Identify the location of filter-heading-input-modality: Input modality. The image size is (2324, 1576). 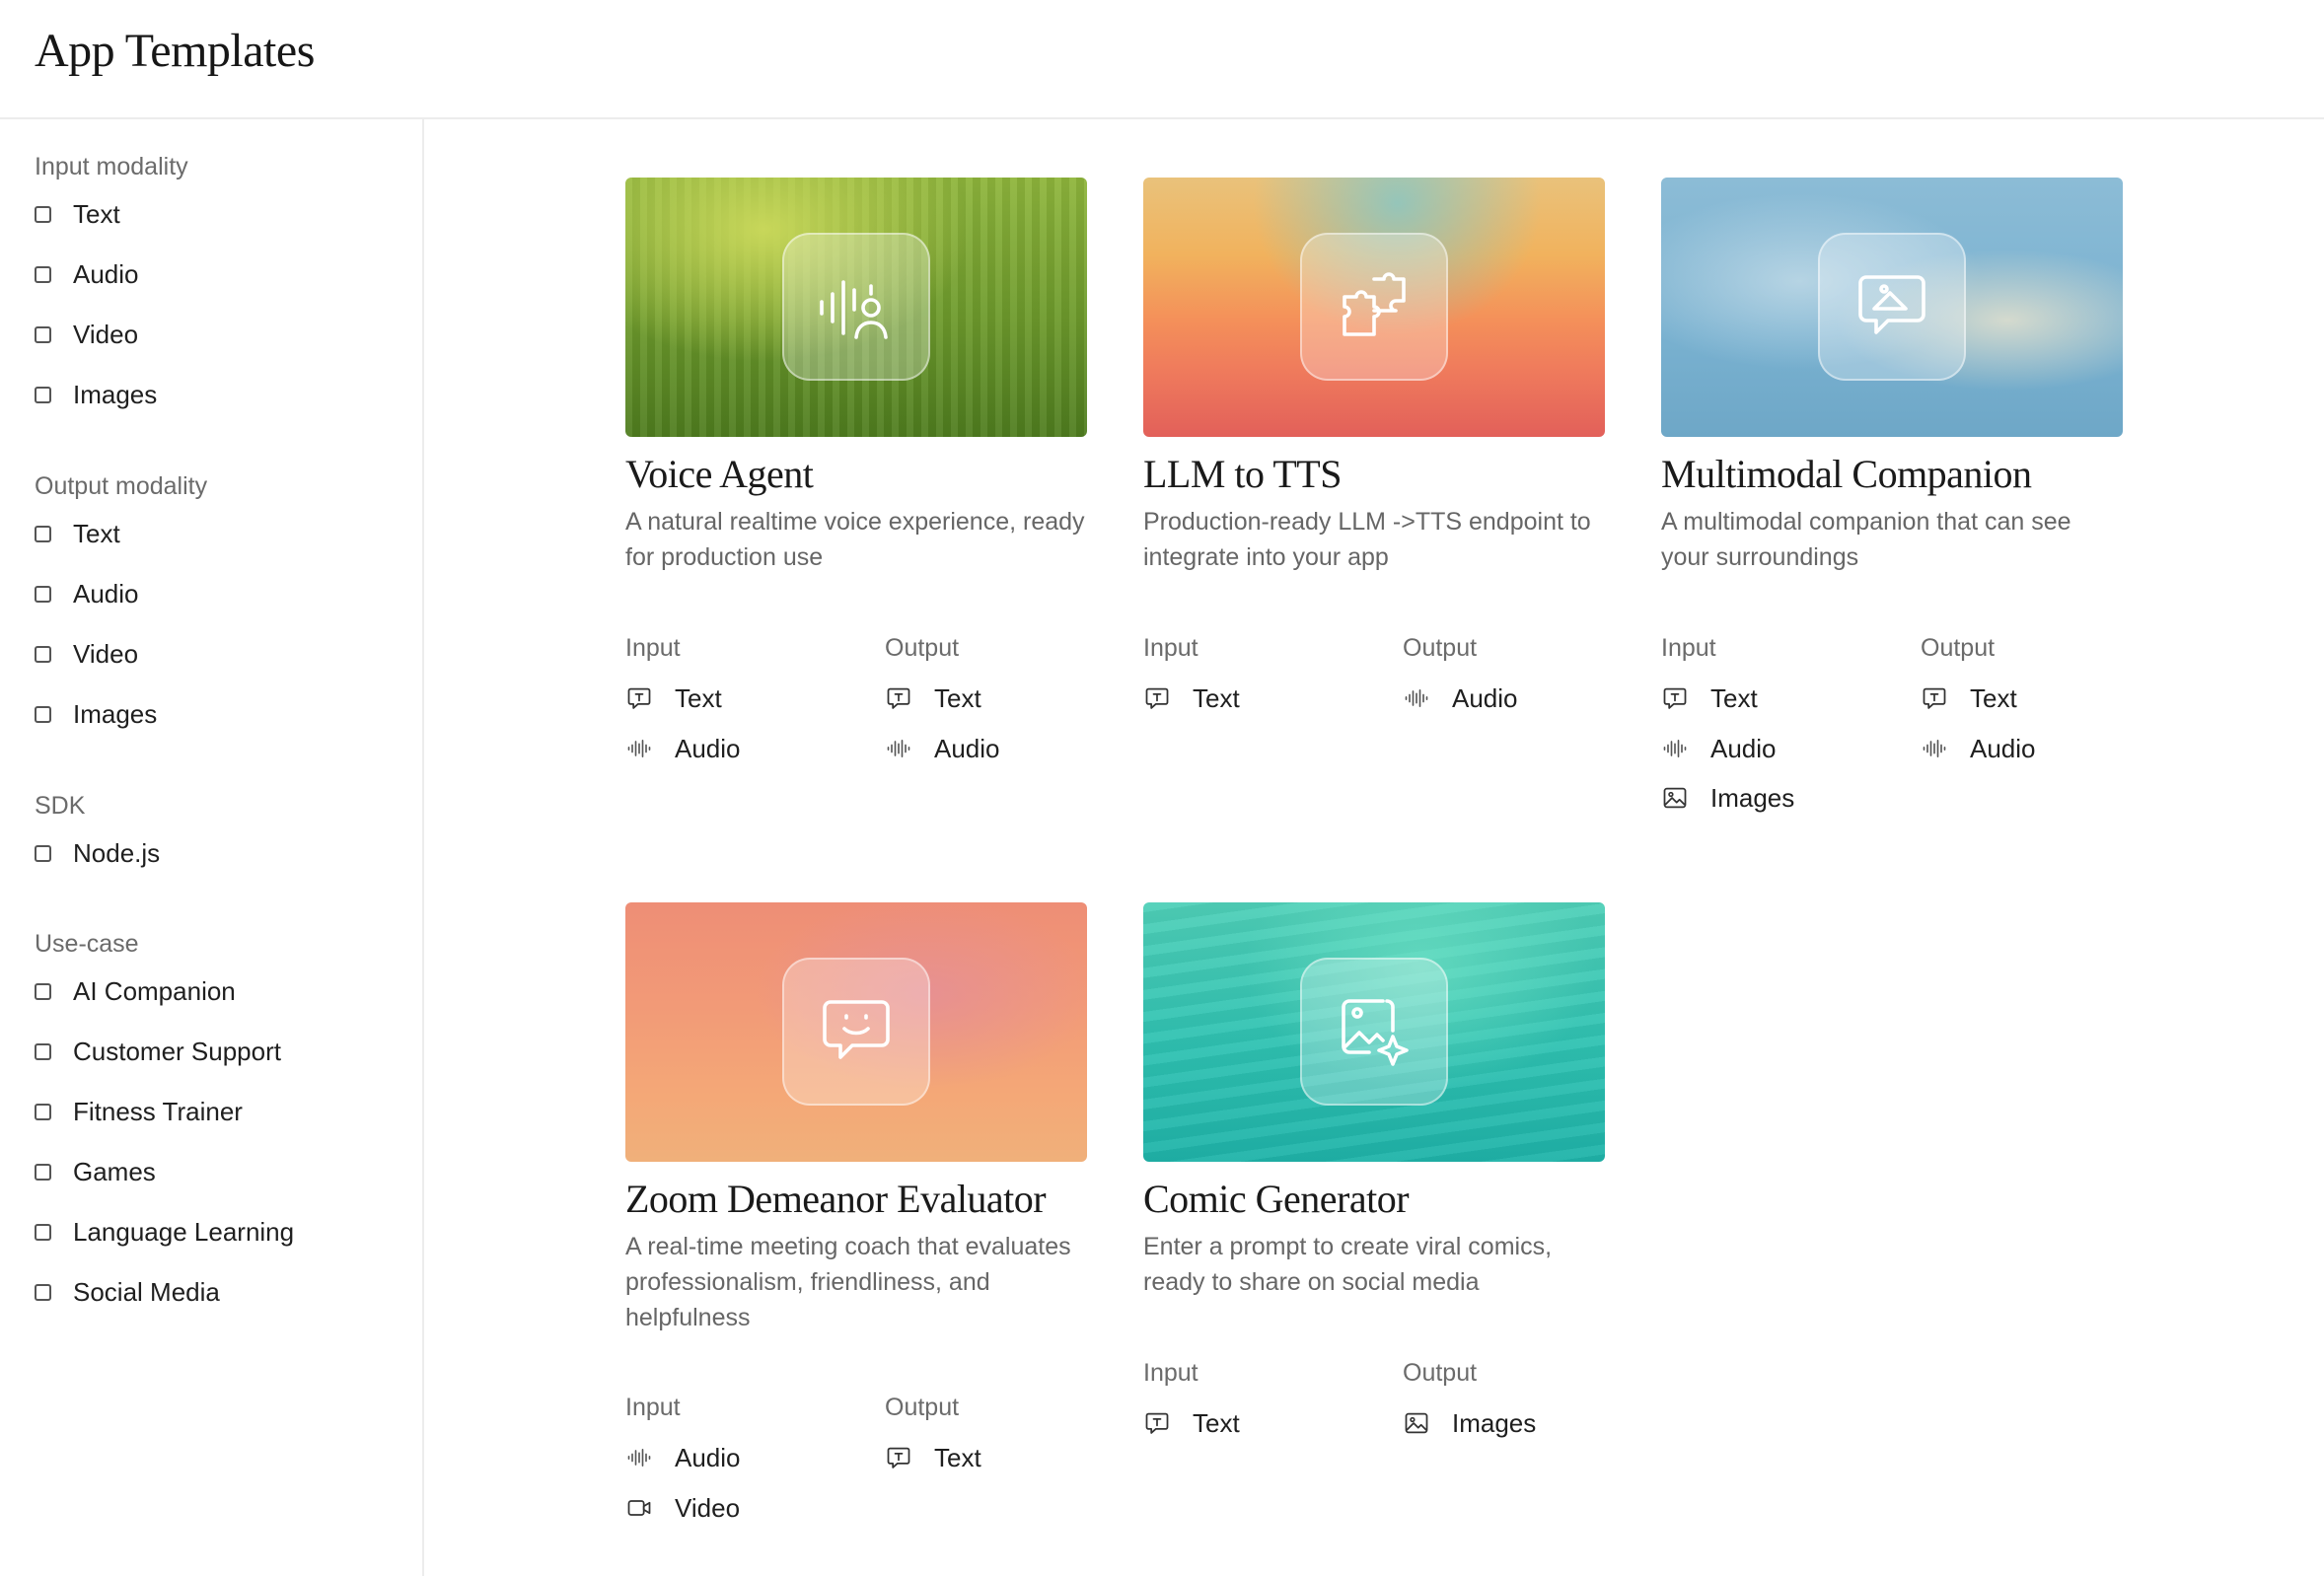
(111, 166).